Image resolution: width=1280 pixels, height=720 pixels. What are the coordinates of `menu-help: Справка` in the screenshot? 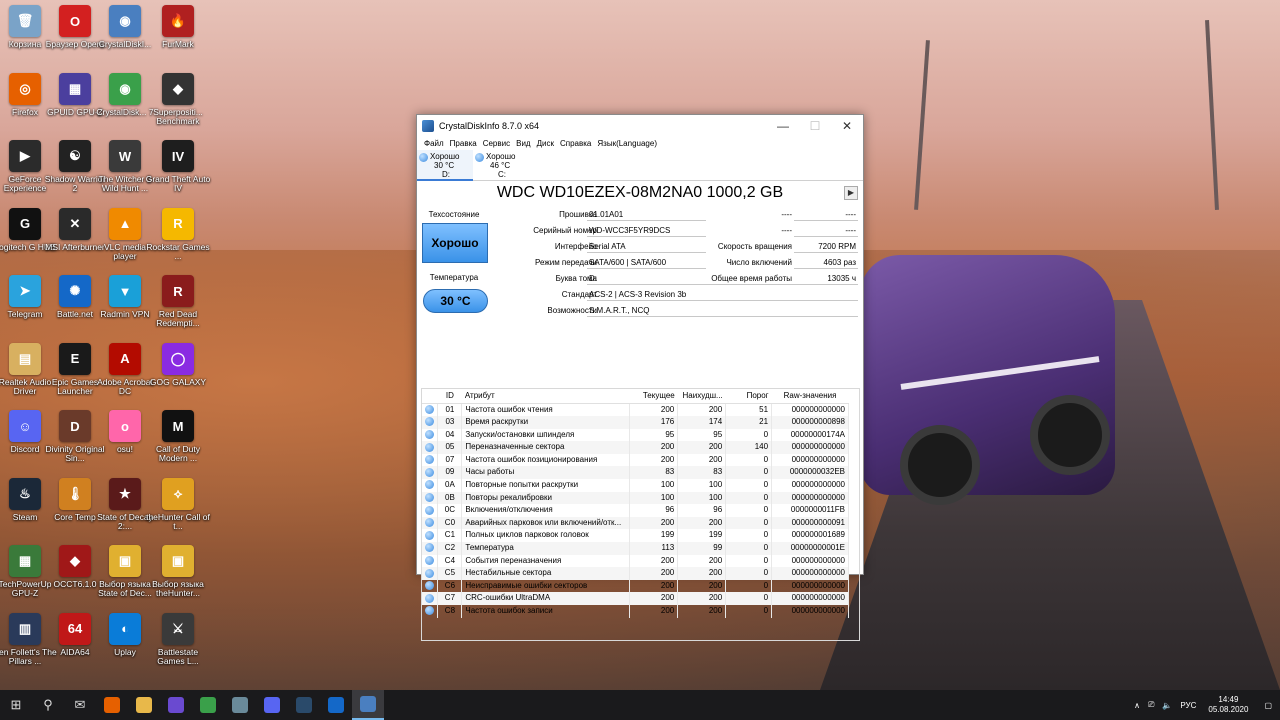 It's located at (575, 143).